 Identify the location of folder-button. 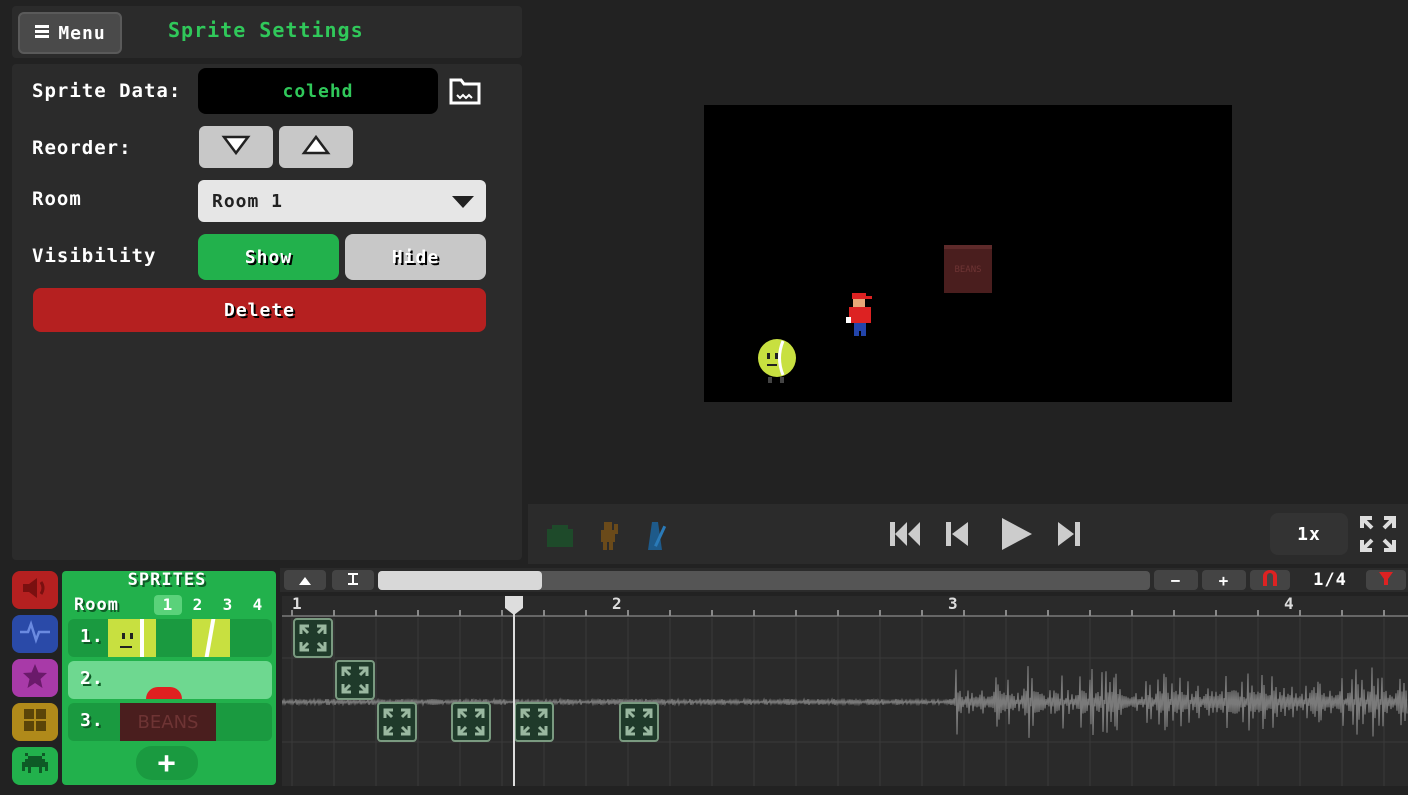
(465, 91).